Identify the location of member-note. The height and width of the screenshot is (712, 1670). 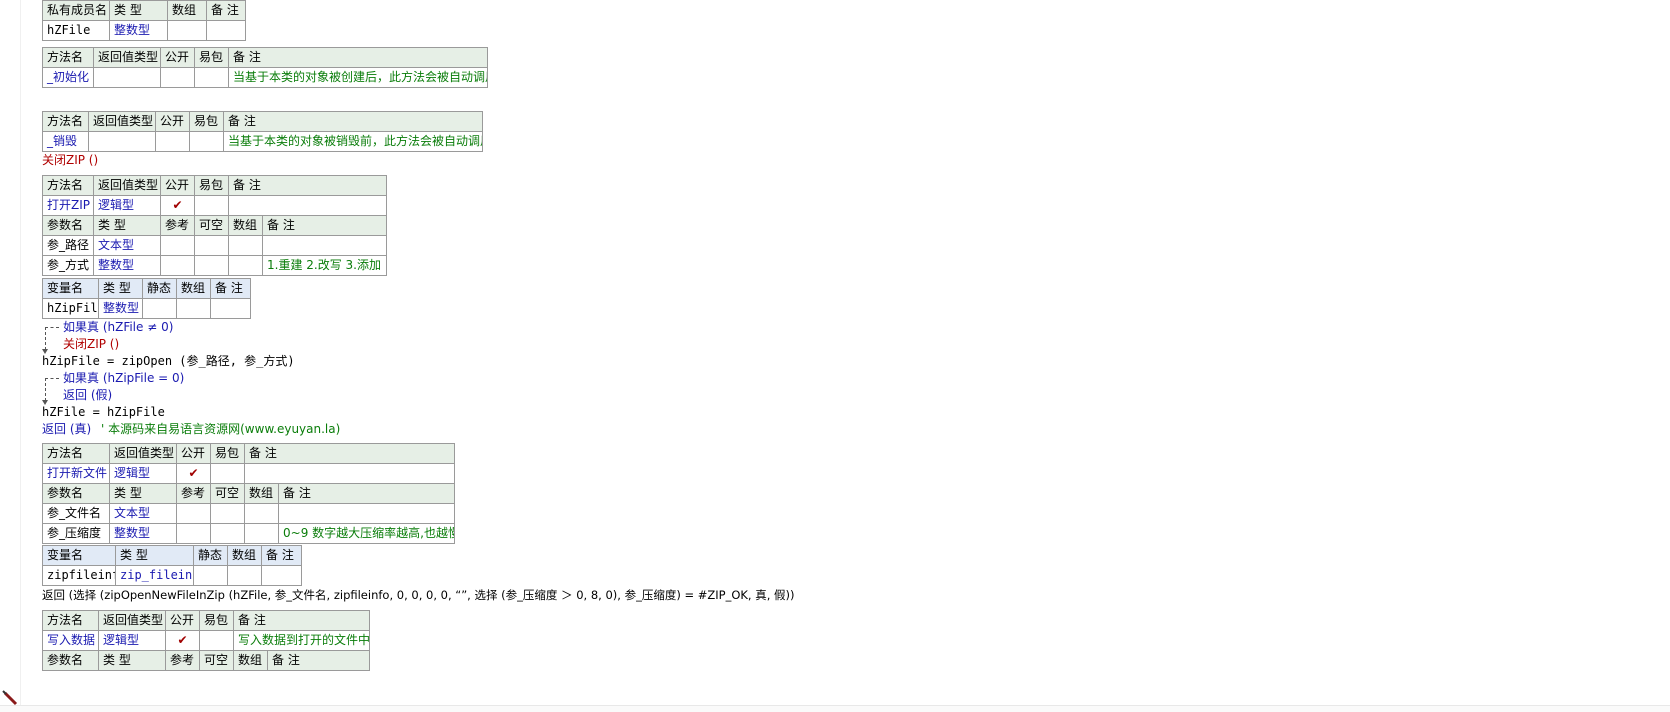
(226, 30).